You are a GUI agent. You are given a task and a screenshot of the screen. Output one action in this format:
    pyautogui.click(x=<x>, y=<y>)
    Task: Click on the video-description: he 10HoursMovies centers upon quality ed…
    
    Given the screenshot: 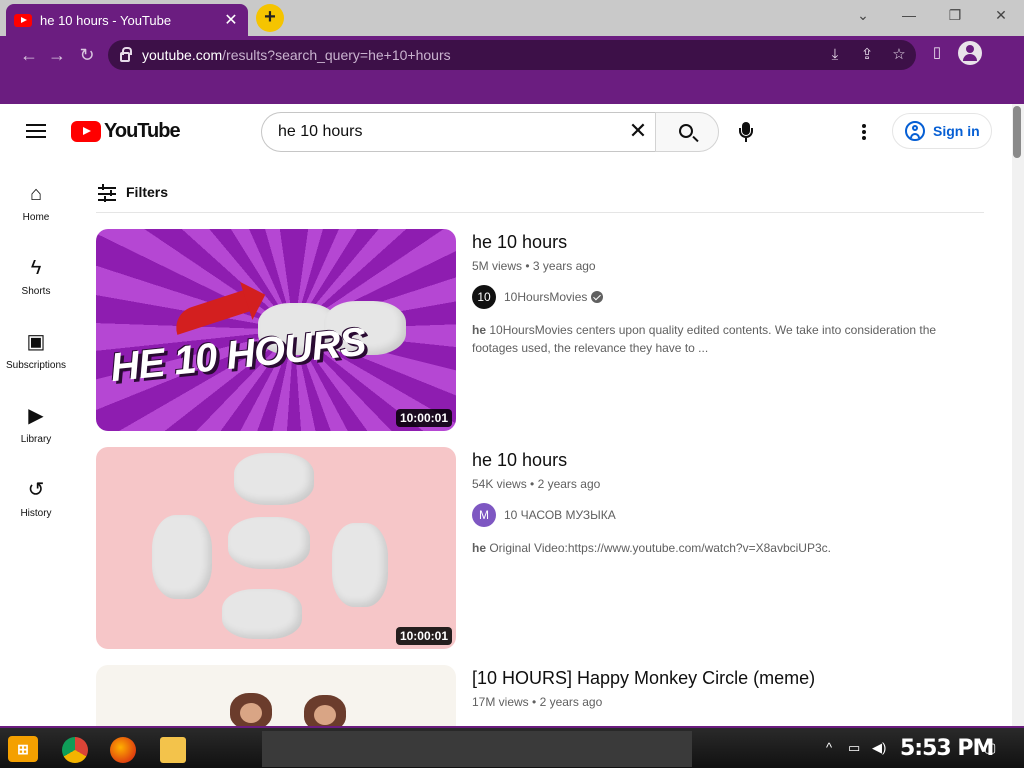 What is the action you would take?
    pyautogui.click(x=712, y=339)
    